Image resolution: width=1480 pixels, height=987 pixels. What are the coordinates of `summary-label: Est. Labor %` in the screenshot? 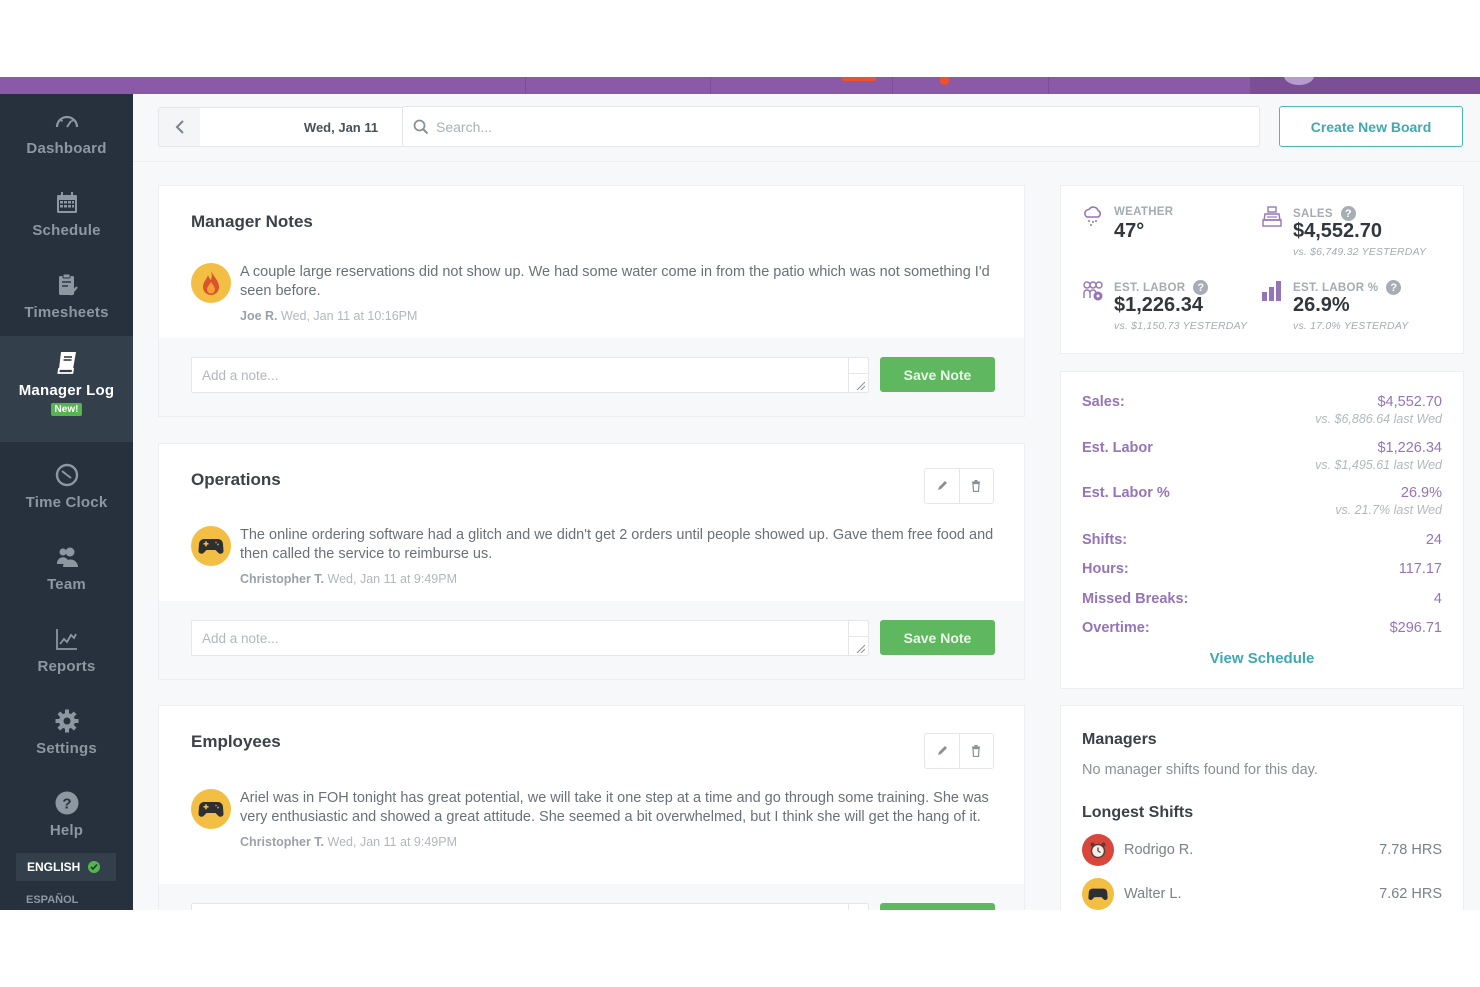 It's located at (1126, 493).